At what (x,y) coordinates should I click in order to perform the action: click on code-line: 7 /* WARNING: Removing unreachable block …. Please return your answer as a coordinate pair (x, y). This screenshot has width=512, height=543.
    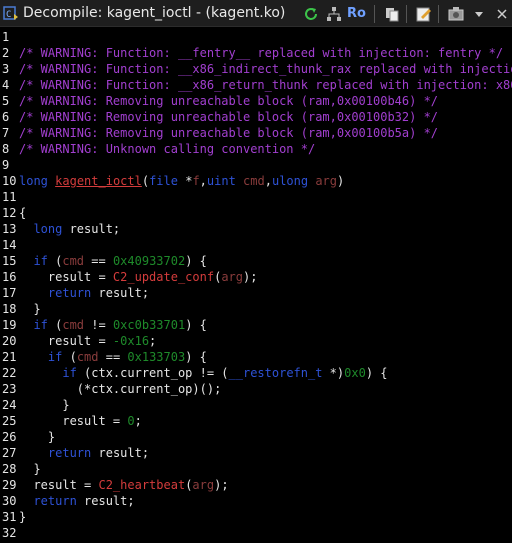
    Looking at the image, I should click on (256, 133).